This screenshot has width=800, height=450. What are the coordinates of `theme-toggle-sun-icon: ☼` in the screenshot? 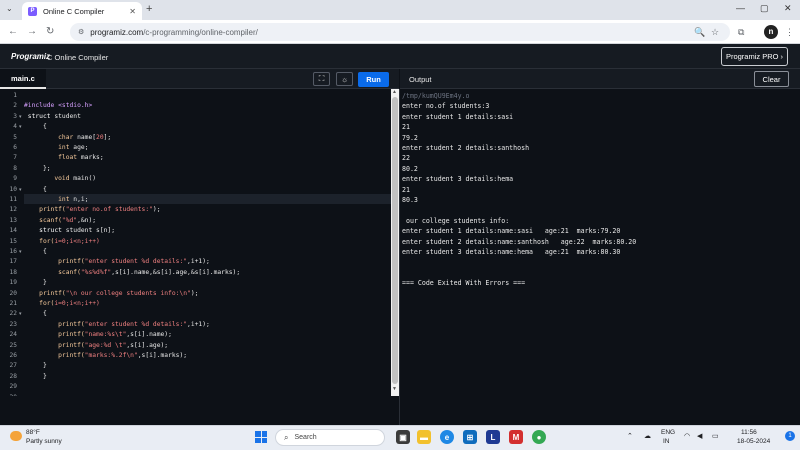 It's located at (344, 79).